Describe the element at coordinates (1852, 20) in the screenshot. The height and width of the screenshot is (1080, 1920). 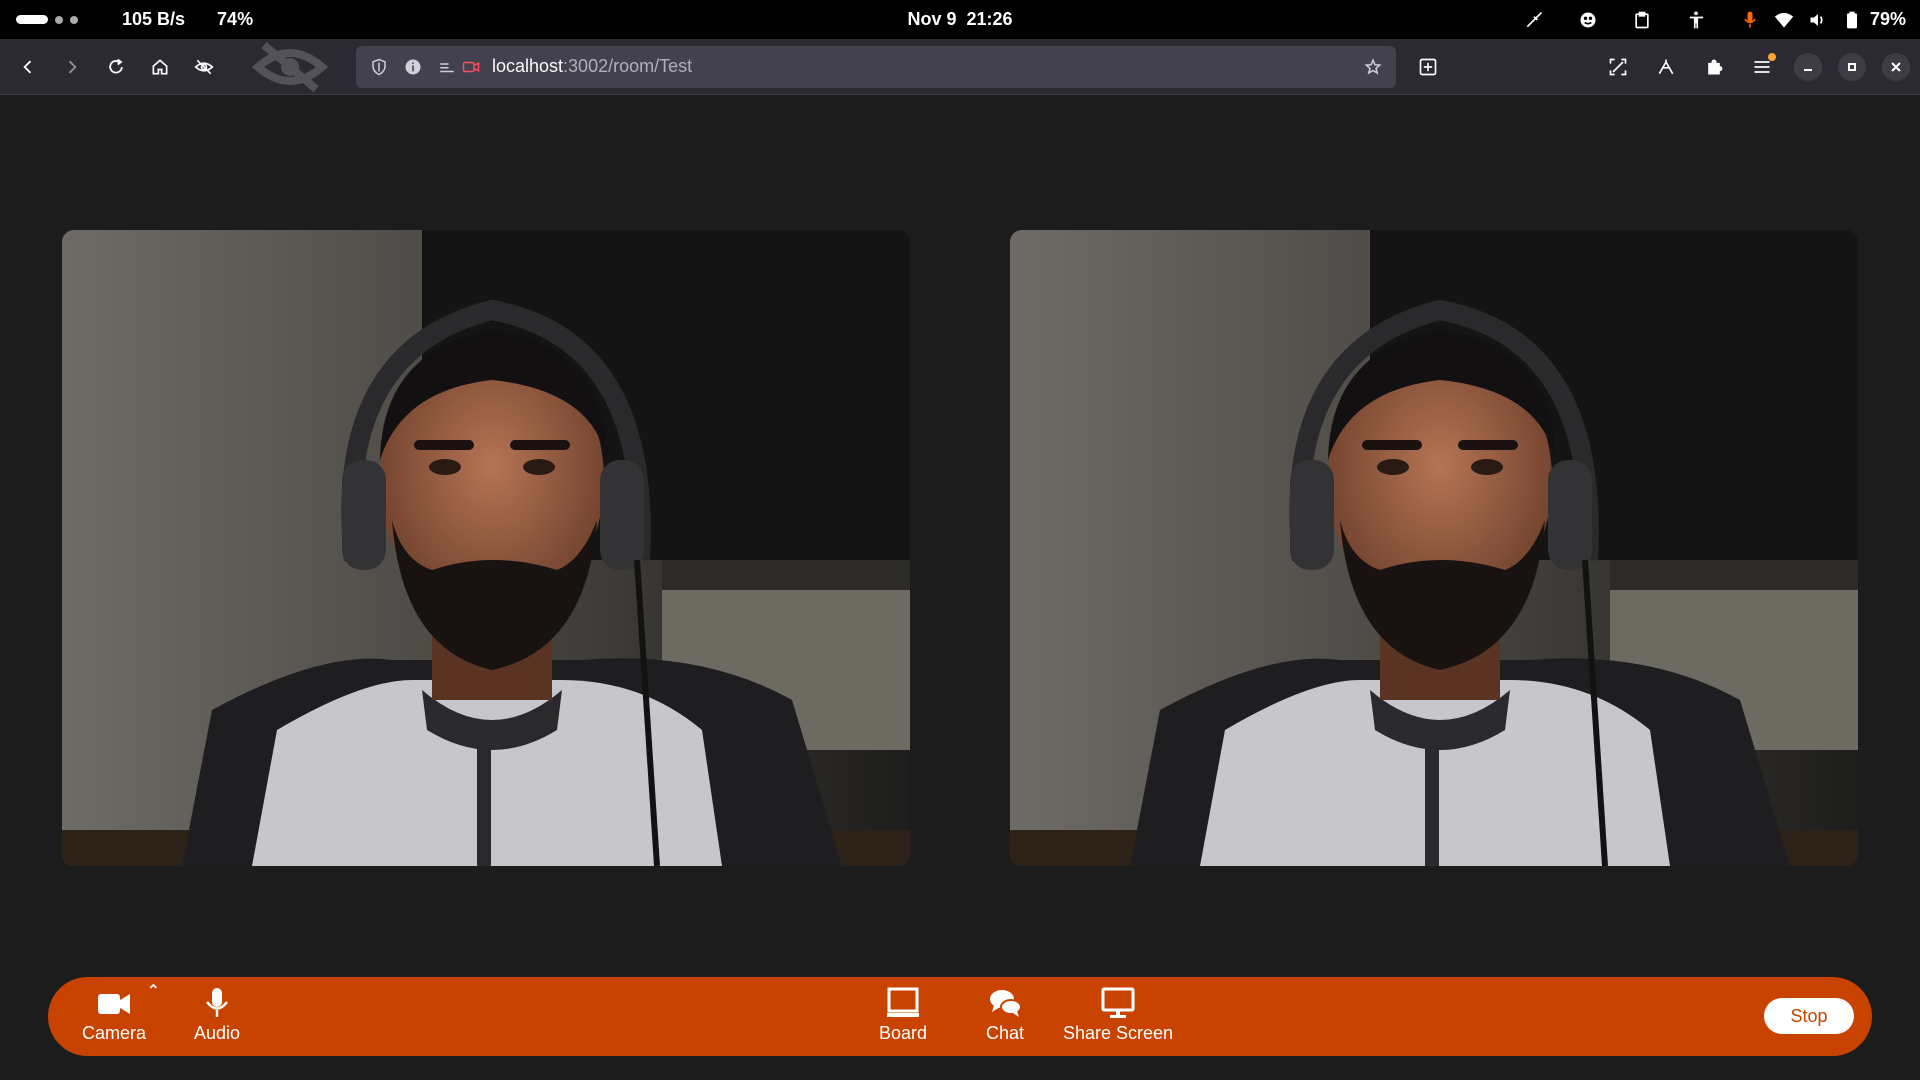
I see `battery-icon` at that location.